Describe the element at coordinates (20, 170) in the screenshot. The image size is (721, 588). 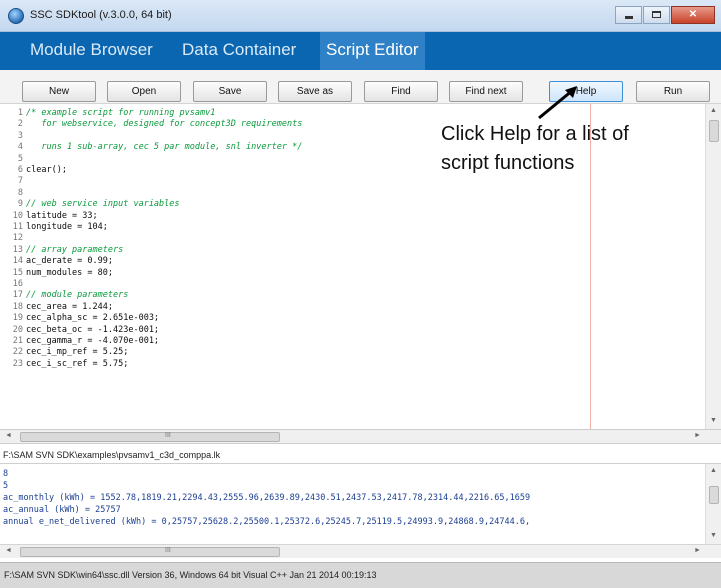
I see `line-number: 6` at that location.